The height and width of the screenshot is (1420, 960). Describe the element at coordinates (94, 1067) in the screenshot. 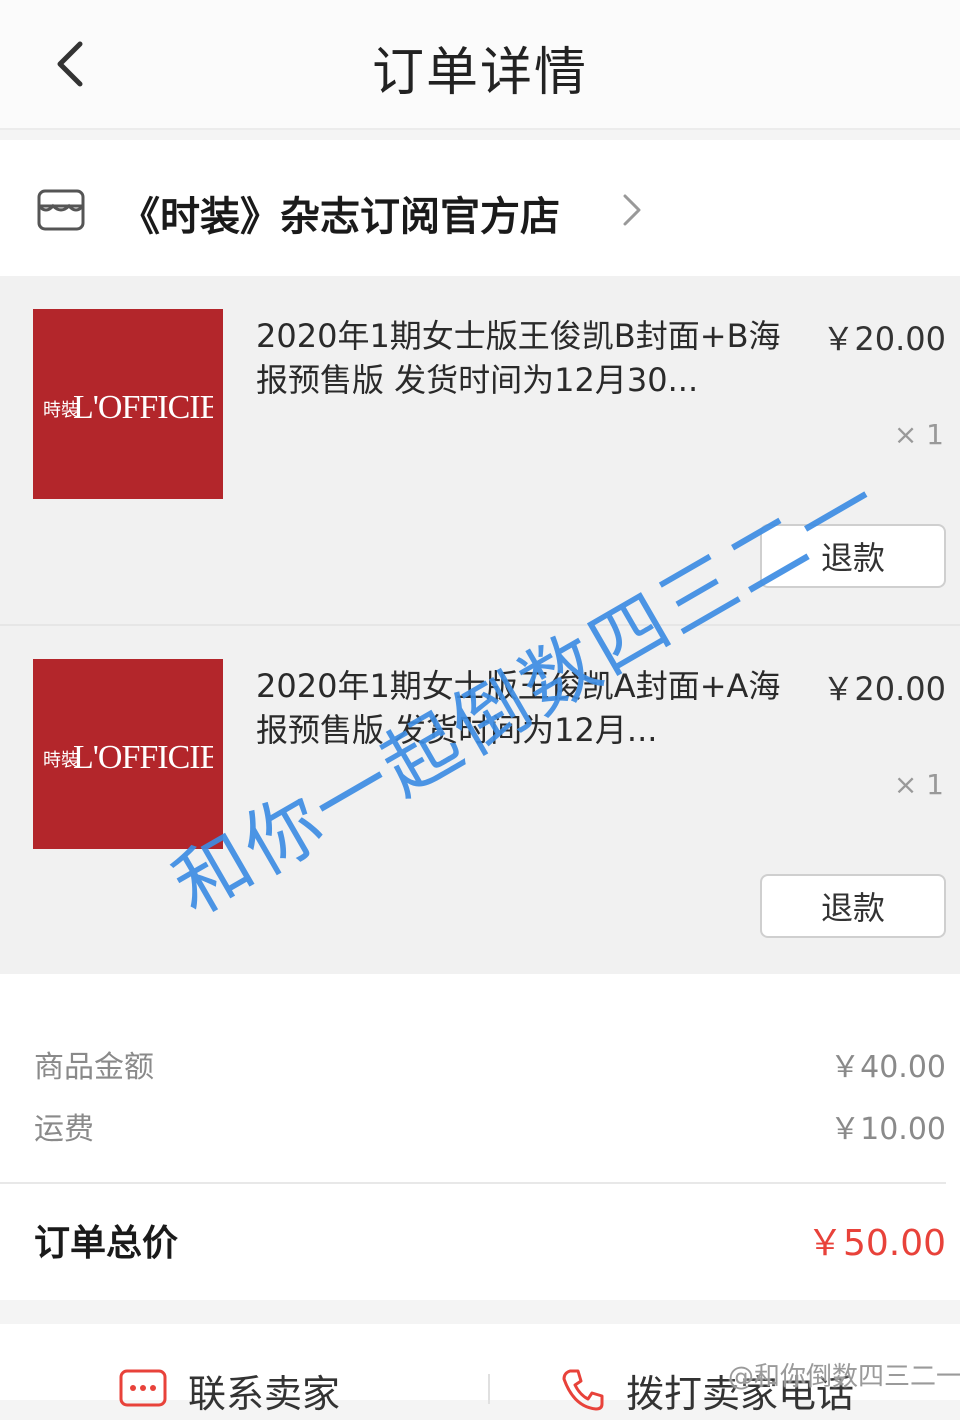

I see `goods-amount-label: 商品金额` at that location.